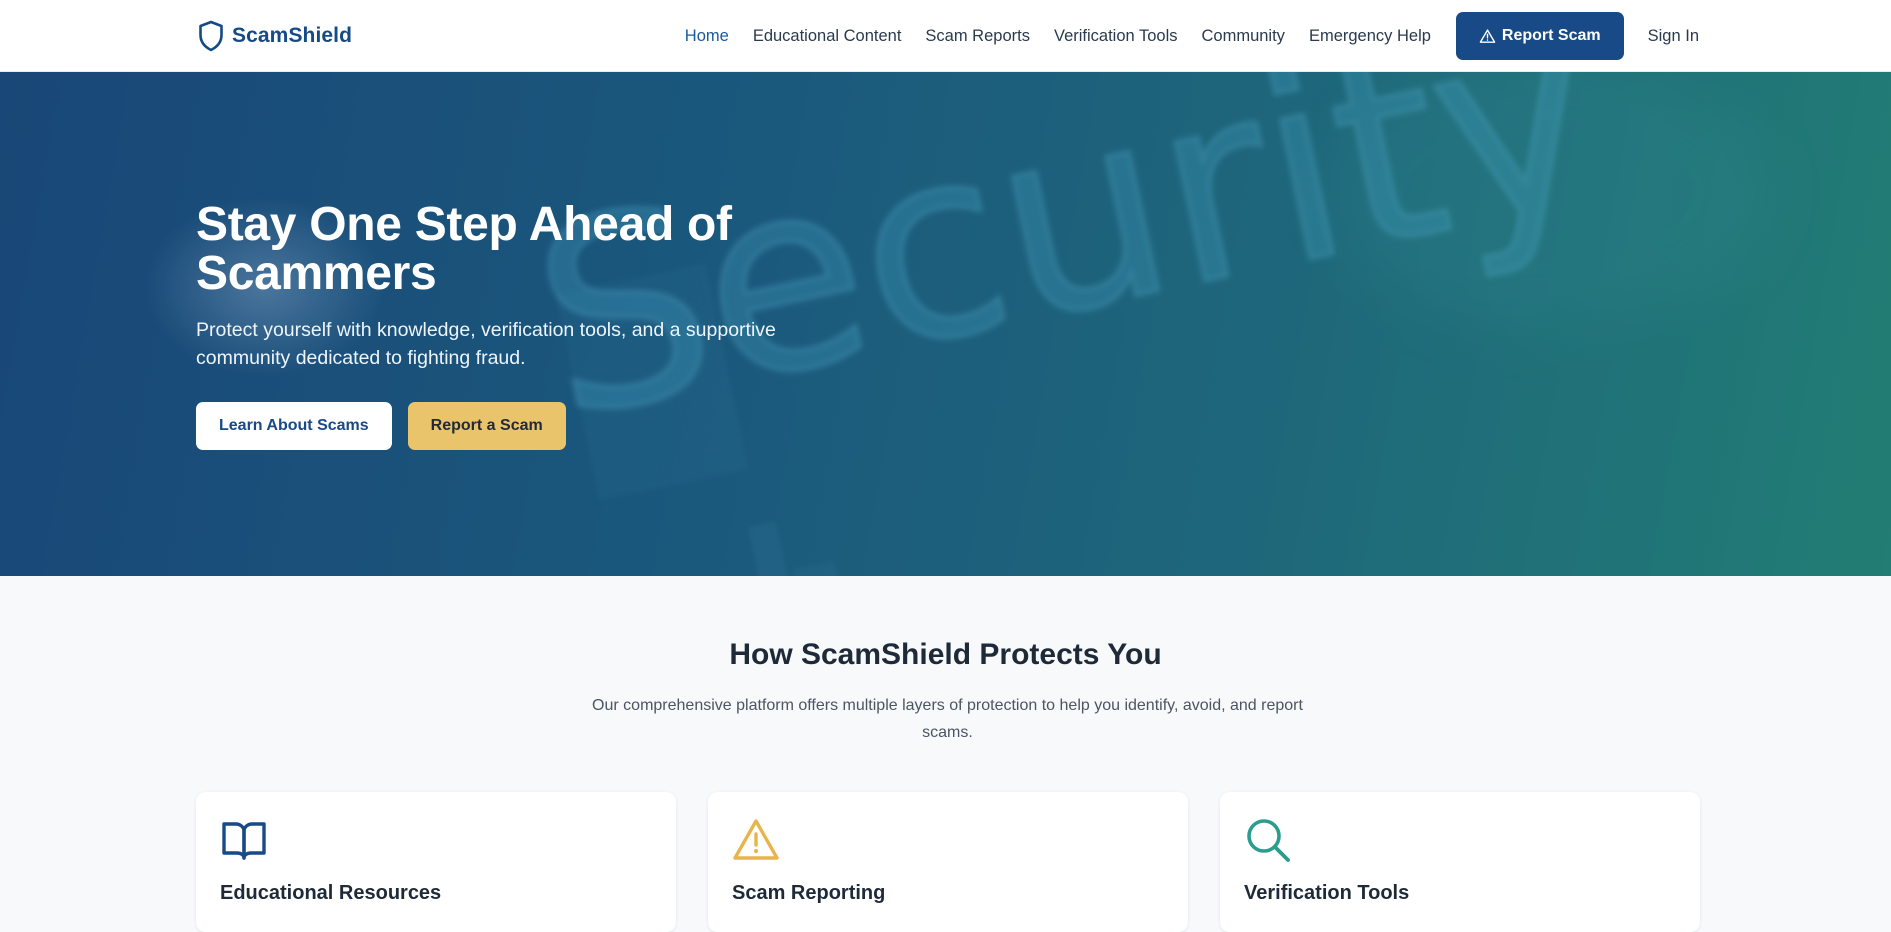 This screenshot has height=932, width=1891. What do you see at coordinates (809, 893) in the screenshot?
I see `card-title: Scam Reporting` at bounding box center [809, 893].